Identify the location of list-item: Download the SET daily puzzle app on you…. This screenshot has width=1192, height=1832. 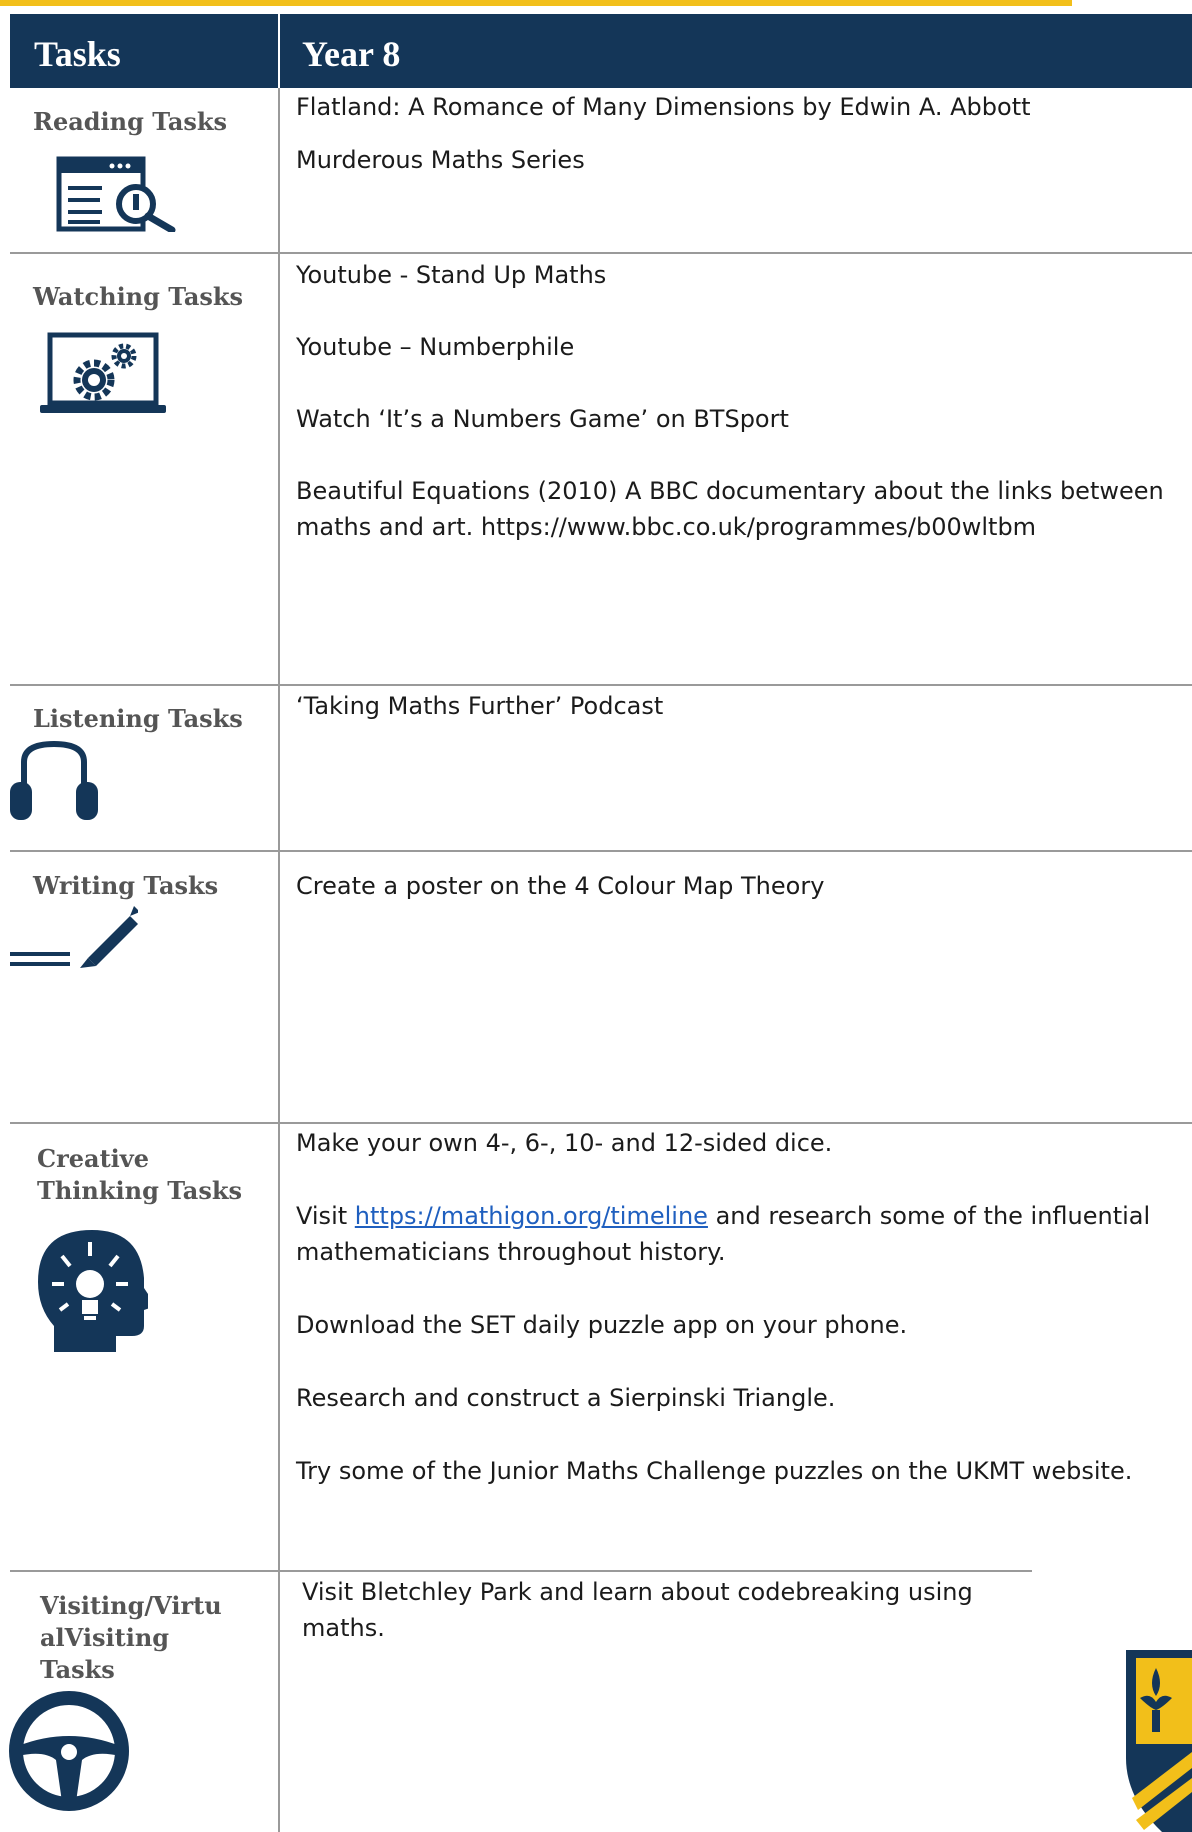
(602, 1325).